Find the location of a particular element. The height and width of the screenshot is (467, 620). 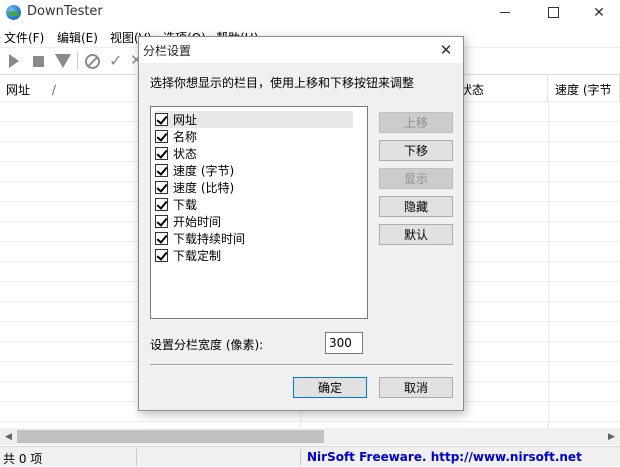

column-line is located at coordinates (548, 265).